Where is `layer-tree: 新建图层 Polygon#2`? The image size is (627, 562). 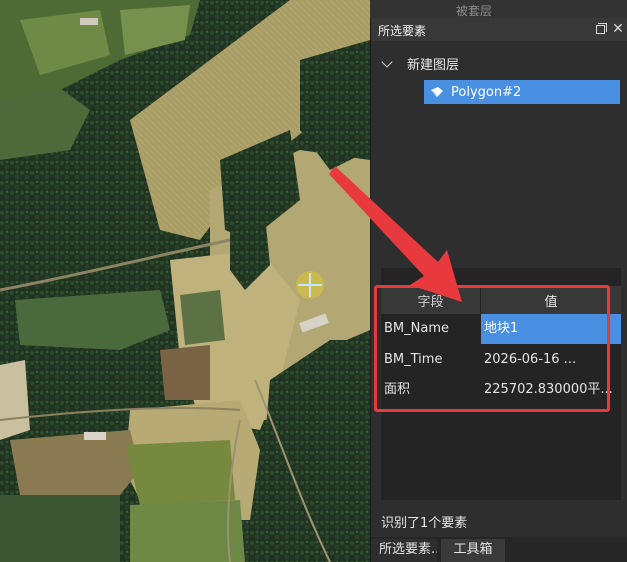 layer-tree: 新建图层 Polygon#2 is located at coordinates (501, 152).